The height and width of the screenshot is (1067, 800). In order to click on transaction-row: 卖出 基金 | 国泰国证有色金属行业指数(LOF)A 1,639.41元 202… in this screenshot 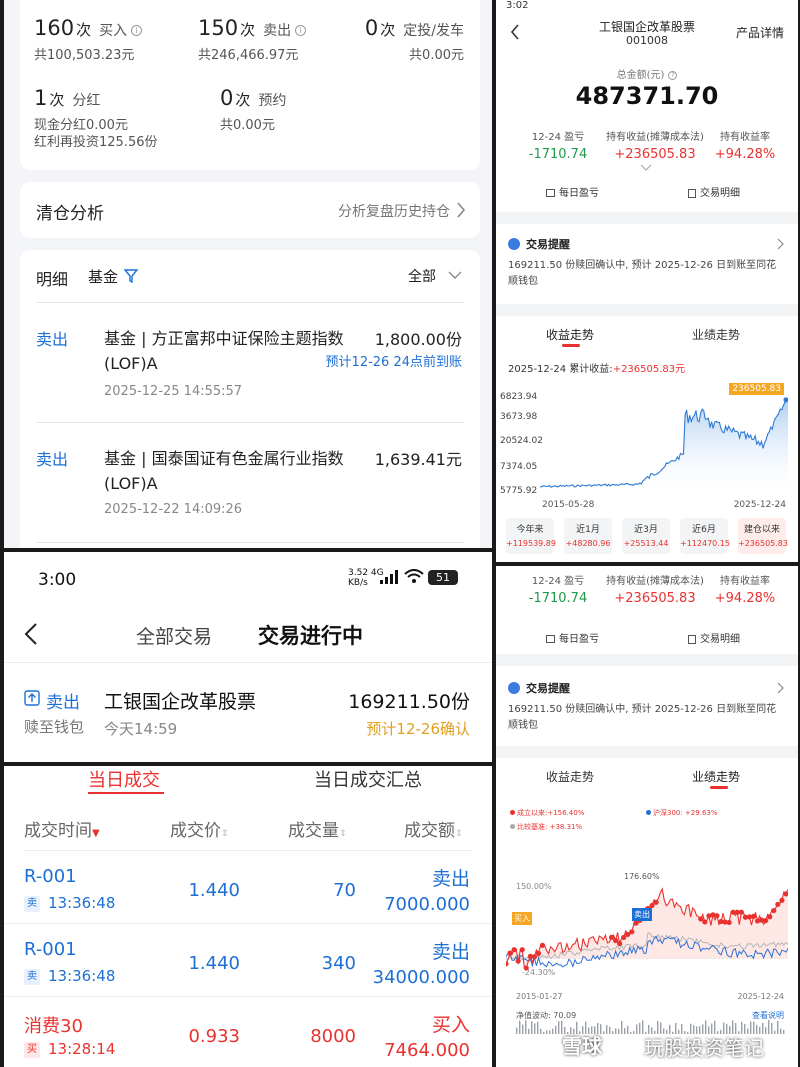, I will do `click(249, 491)`.